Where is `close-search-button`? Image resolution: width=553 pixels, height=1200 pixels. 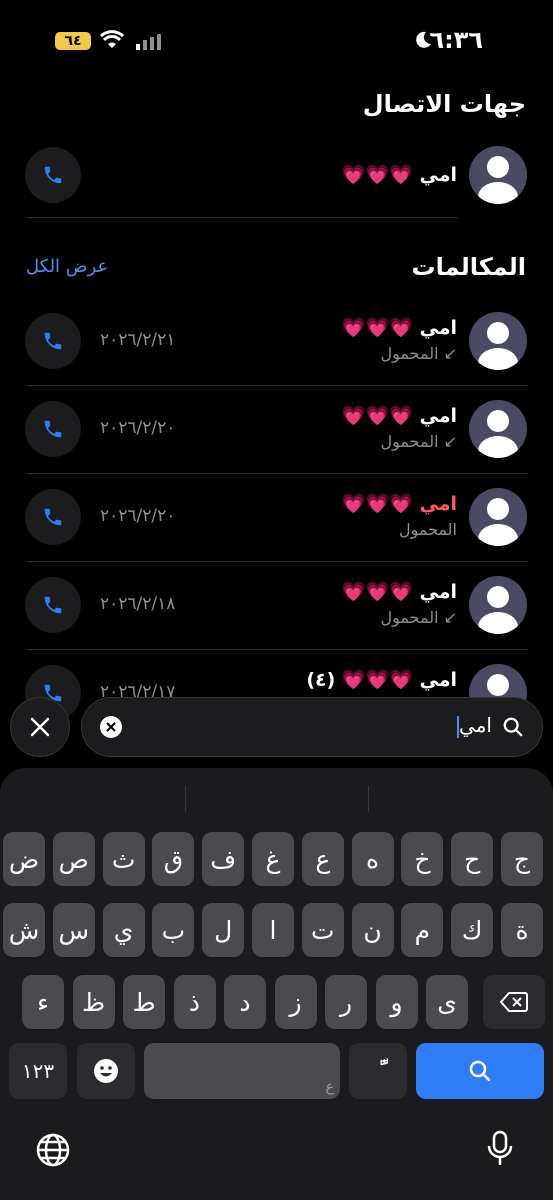
close-search-button is located at coordinates (40, 727).